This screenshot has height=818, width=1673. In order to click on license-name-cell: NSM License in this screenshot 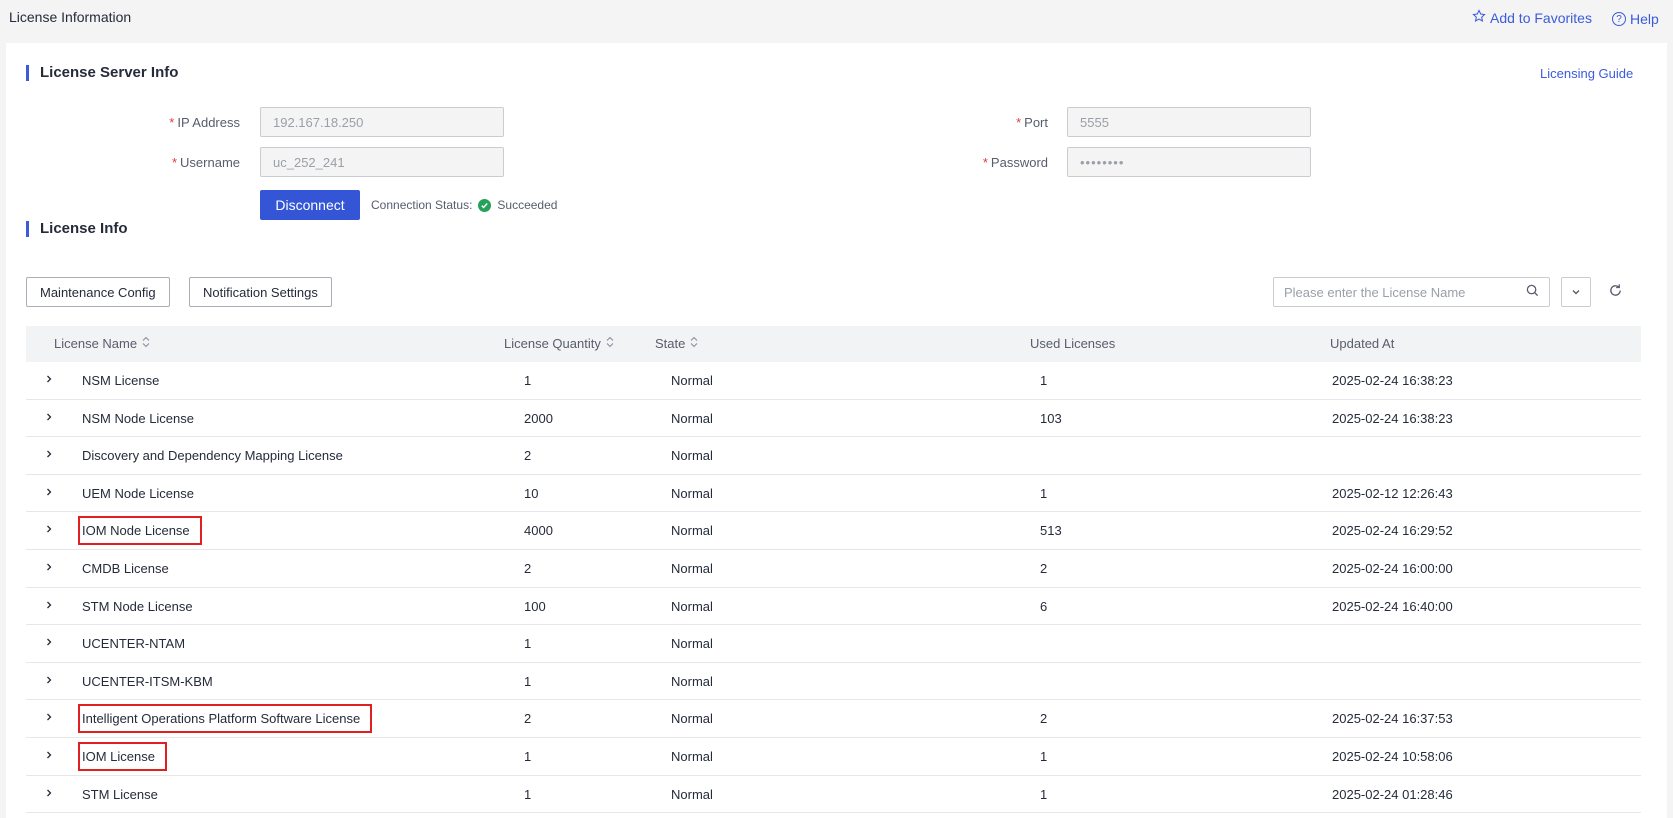, I will do `click(121, 380)`.